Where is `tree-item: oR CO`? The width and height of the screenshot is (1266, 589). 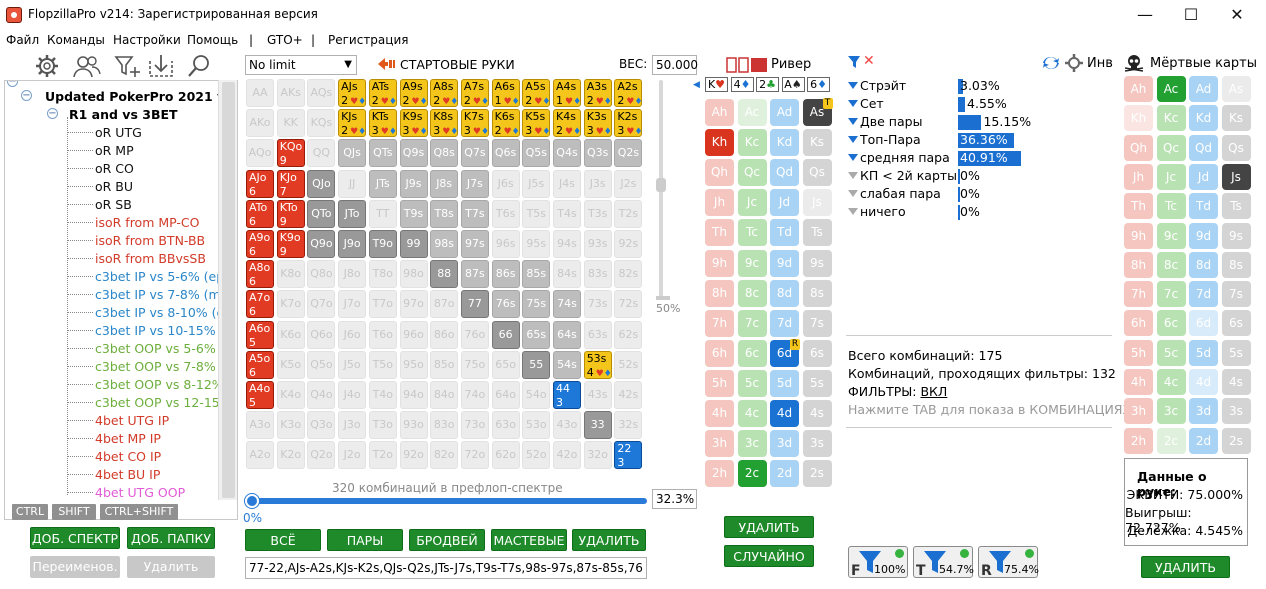
tree-item: oR CO is located at coordinates (114, 169).